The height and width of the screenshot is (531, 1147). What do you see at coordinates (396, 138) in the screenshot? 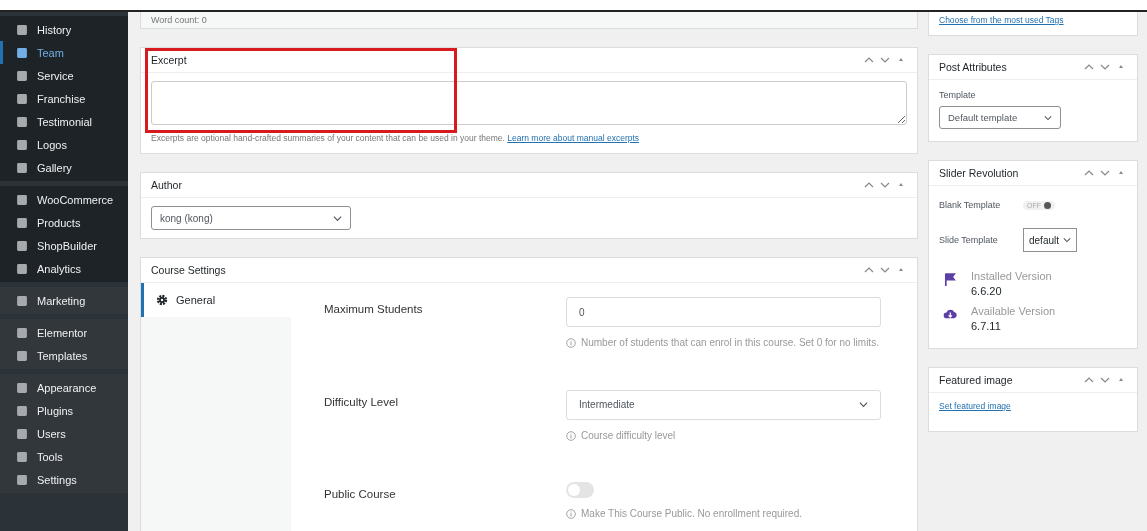
I see `help-text: Excerpts are optional hand-crafted summaries of your content that can be used in your theme. Learn more about manual excerpts` at bounding box center [396, 138].